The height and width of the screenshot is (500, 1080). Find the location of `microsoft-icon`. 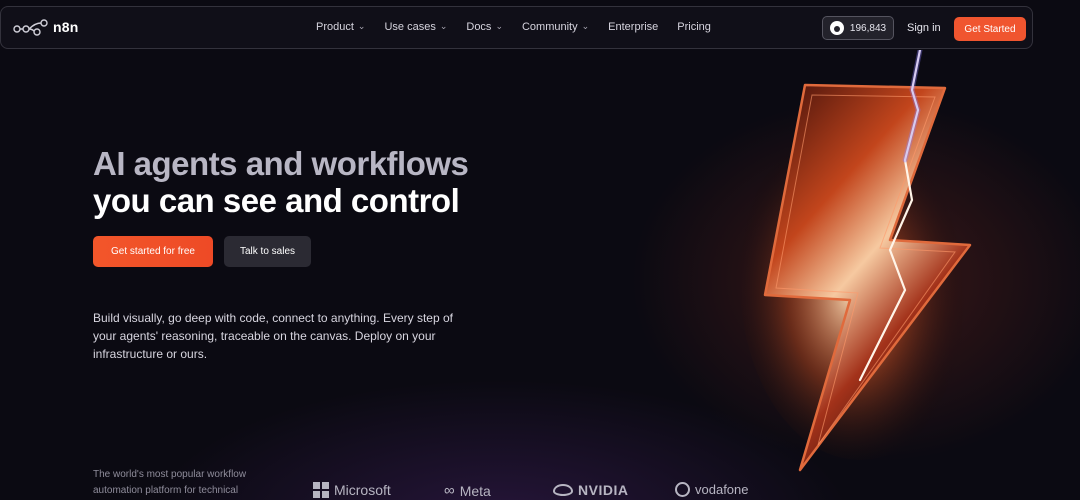

microsoft-icon is located at coordinates (321, 490).